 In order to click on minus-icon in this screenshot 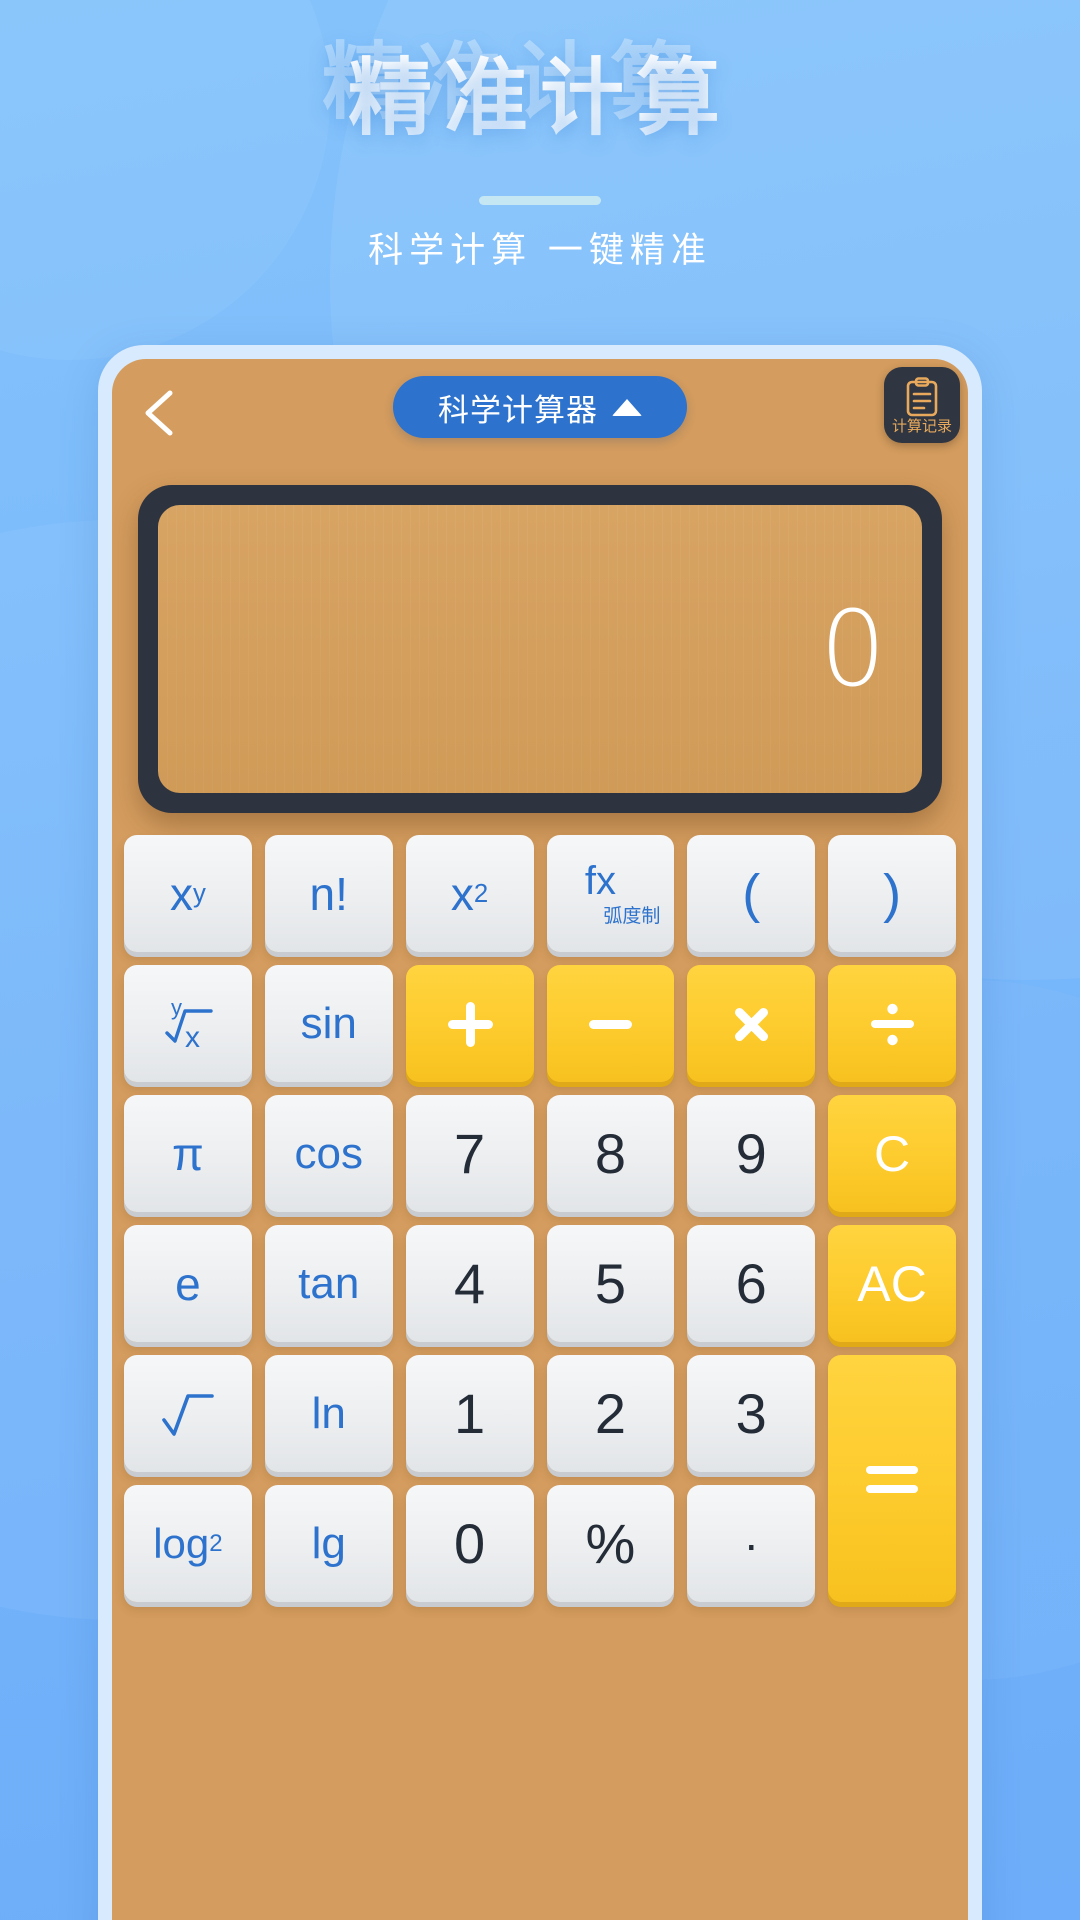, I will do `click(611, 1024)`.